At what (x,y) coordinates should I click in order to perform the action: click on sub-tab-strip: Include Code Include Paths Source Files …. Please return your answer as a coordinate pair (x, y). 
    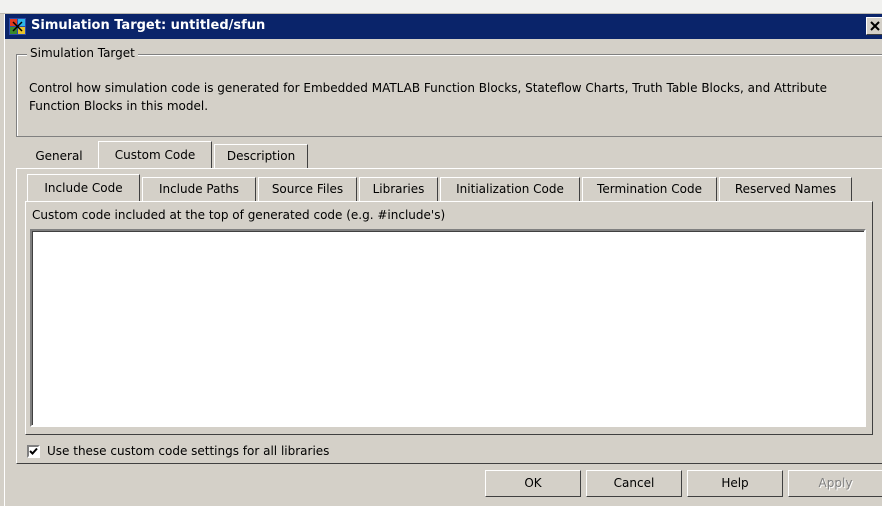
    Looking at the image, I should click on (447, 187).